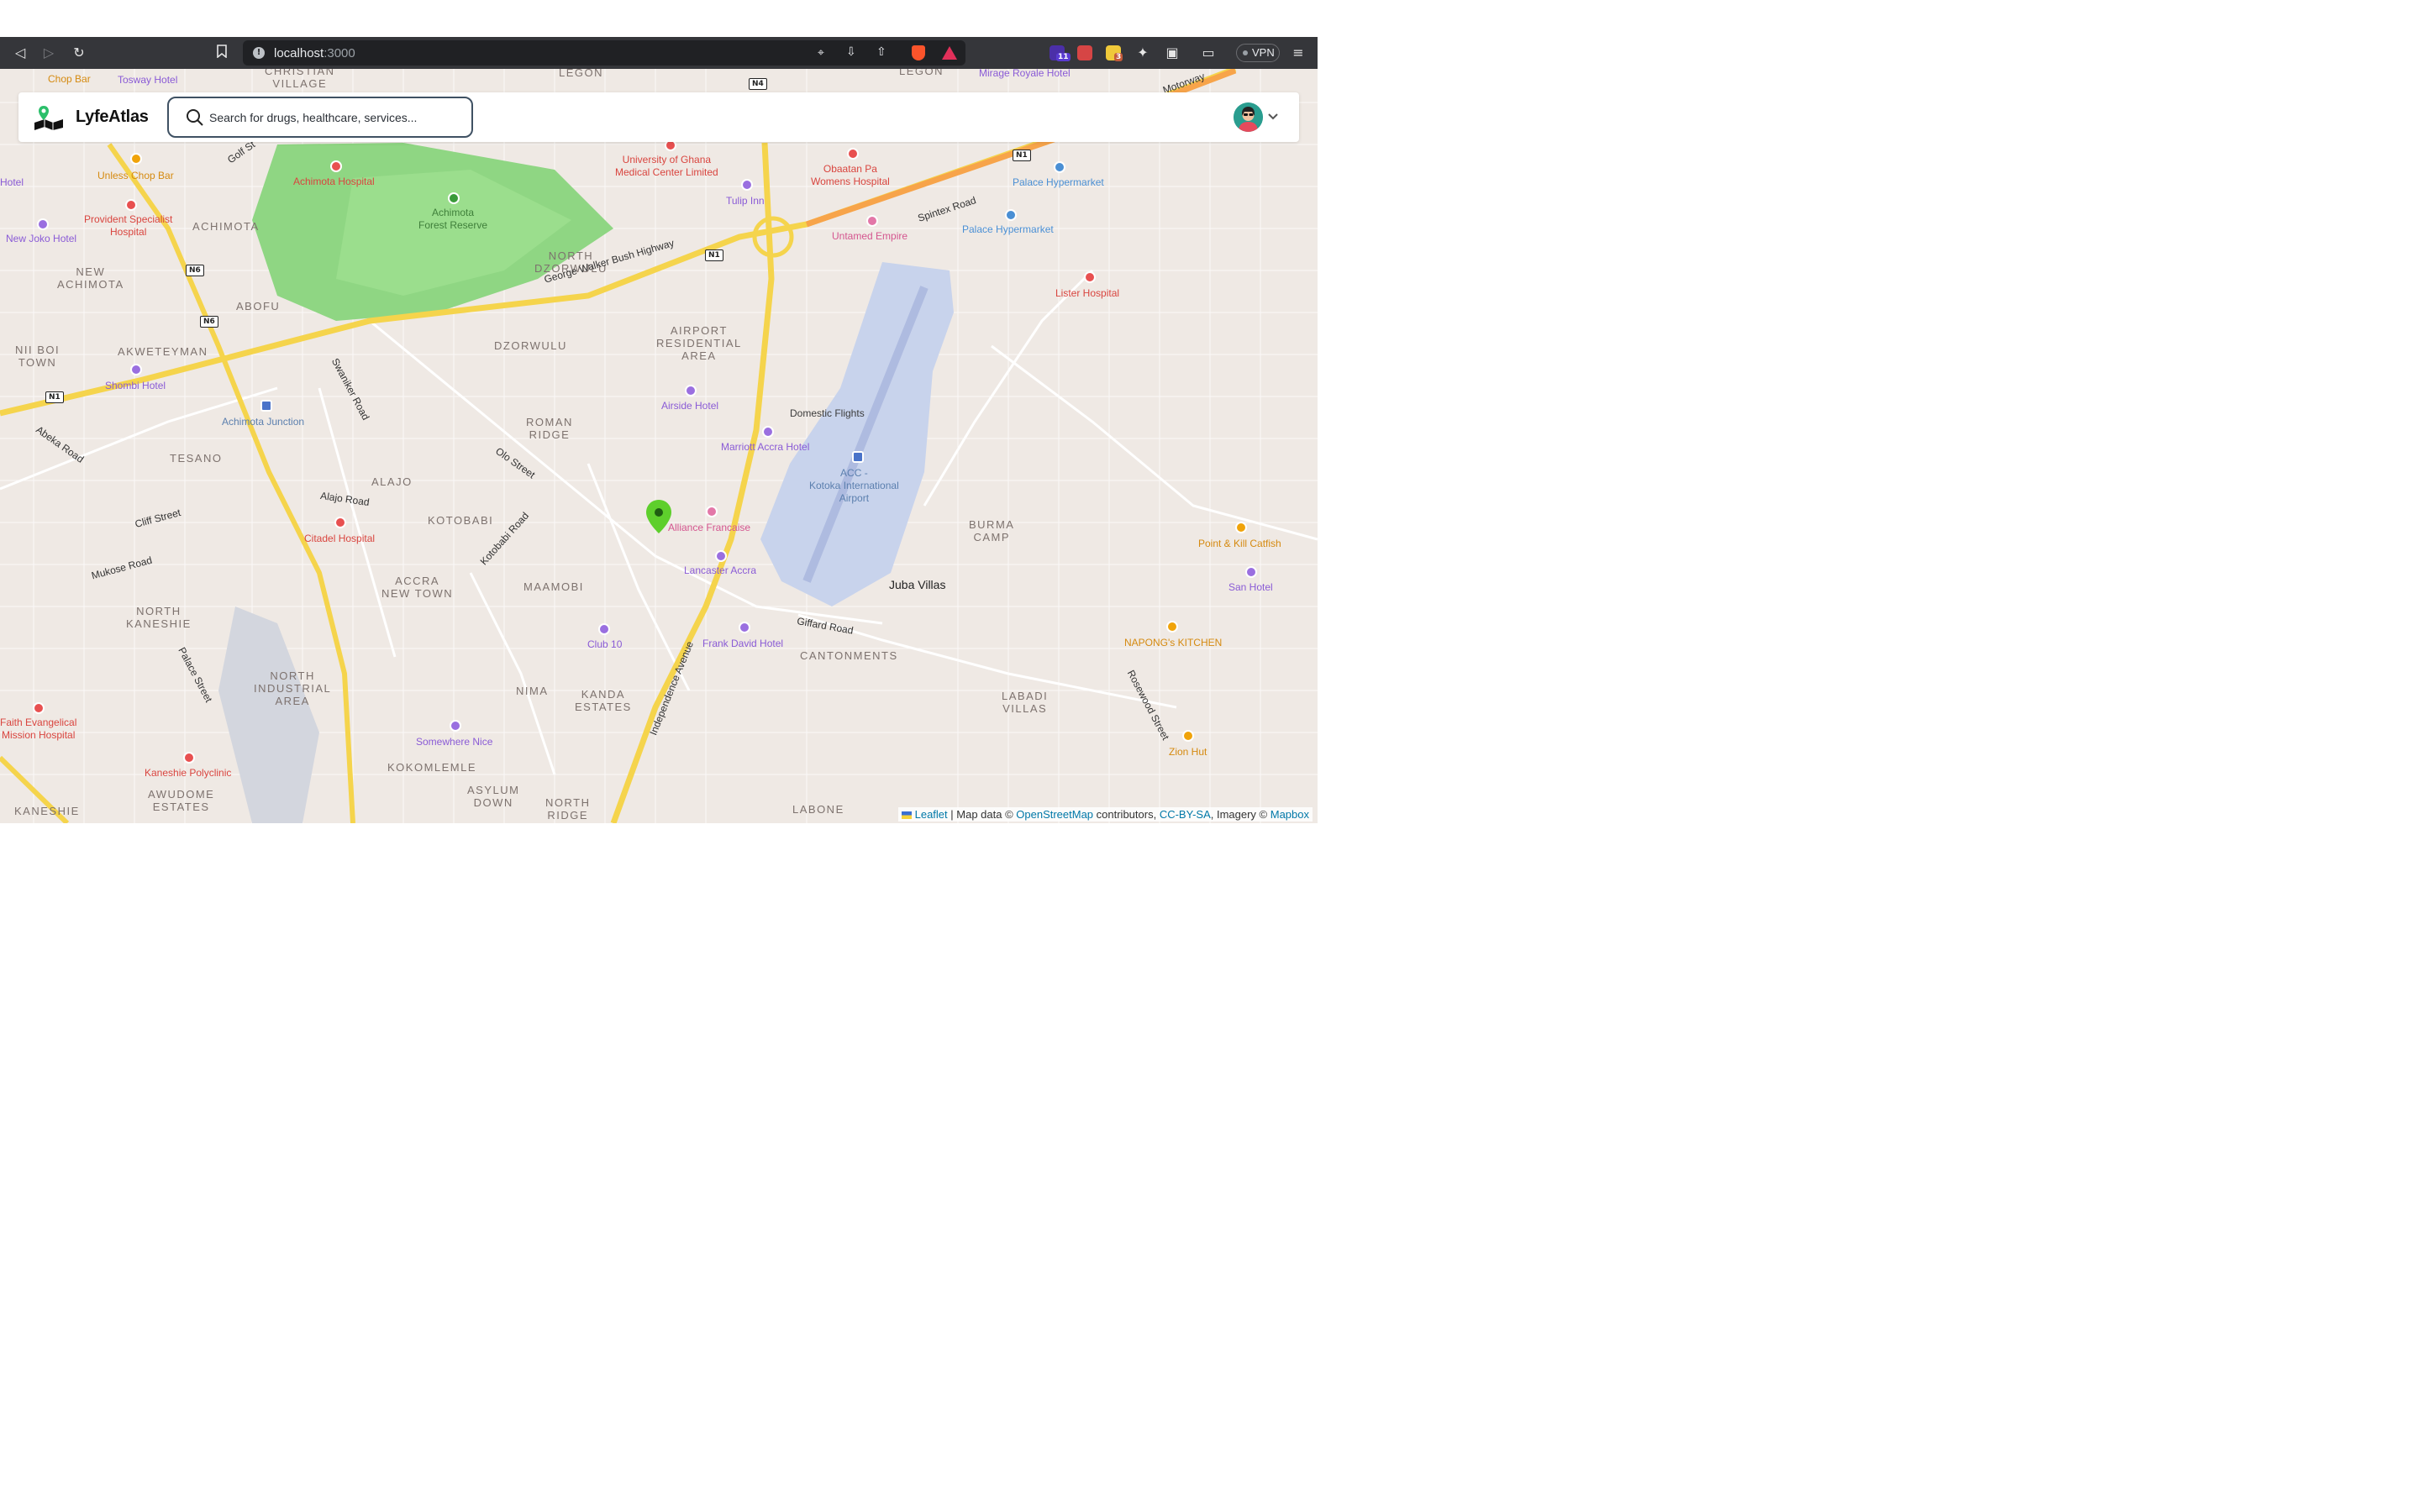  What do you see at coordinates (454, 742) in the screenshot?
I see `map-label-somewhere-nice: Somewhere Nice` at bounding box center [454, 742].